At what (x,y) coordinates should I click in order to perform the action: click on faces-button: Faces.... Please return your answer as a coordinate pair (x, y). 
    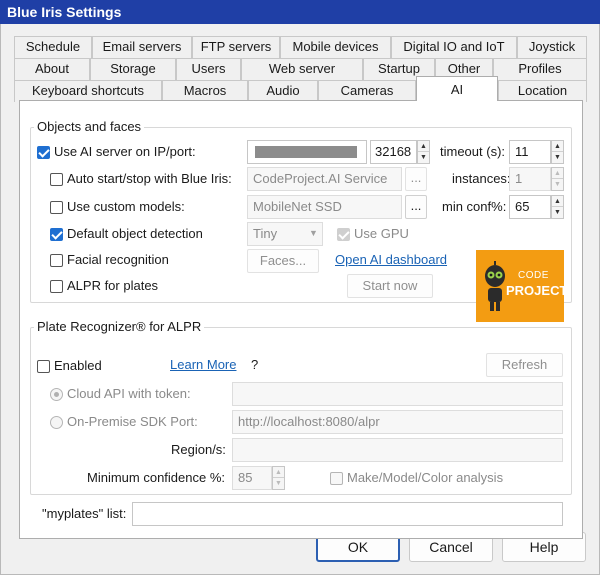
    Looking at the image, I should click on (283, 261).